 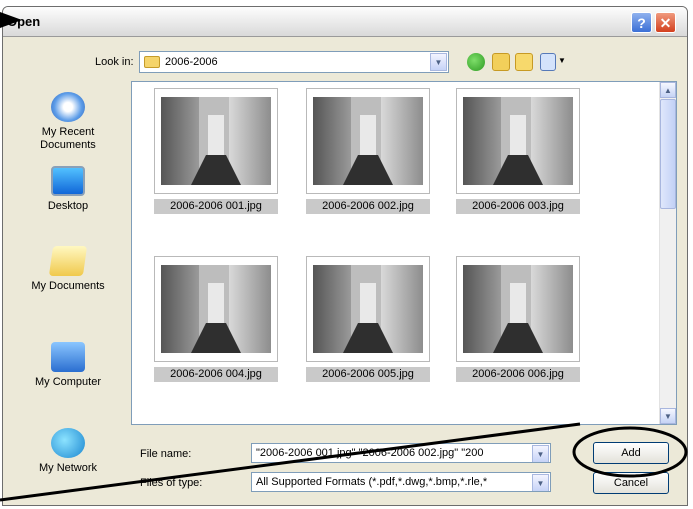 What do you see at coordinates (518, 374) in the screenshot?
I see `file-name-label: 2006-2006 006.jpg` at bounding box center [518, 374].